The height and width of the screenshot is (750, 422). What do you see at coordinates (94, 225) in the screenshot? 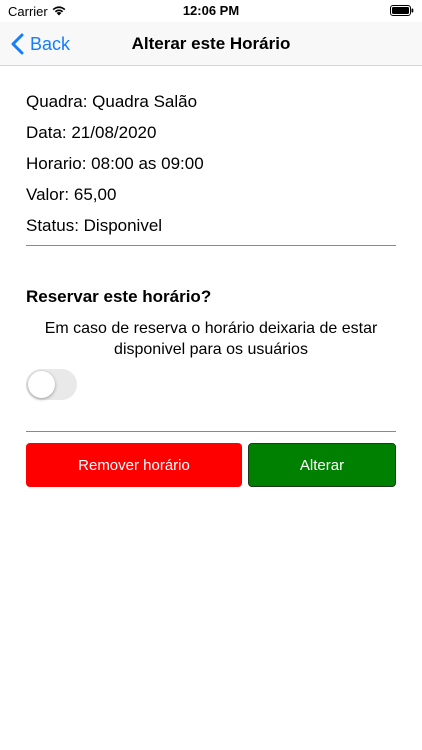
I see `status-label: Status: Disponivel` at bounding box center [94, 225].